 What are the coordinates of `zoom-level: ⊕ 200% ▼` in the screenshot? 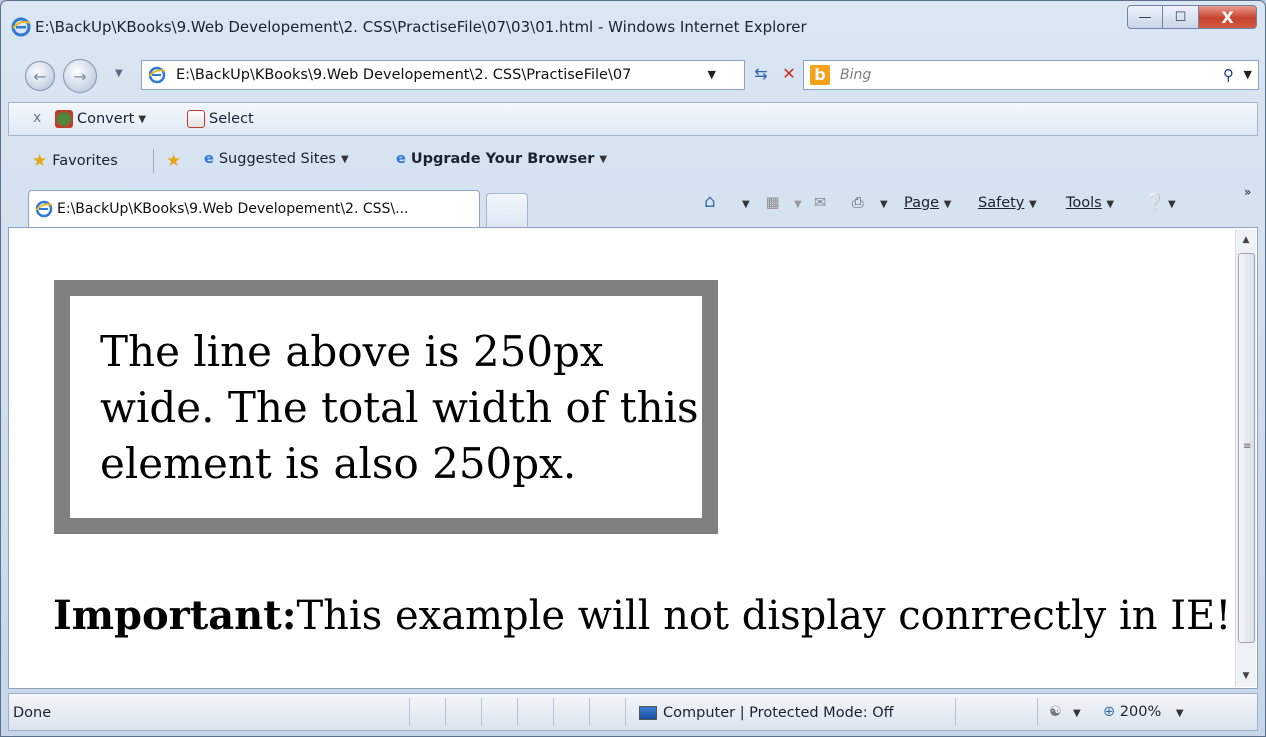 It's located at (1143, 712).